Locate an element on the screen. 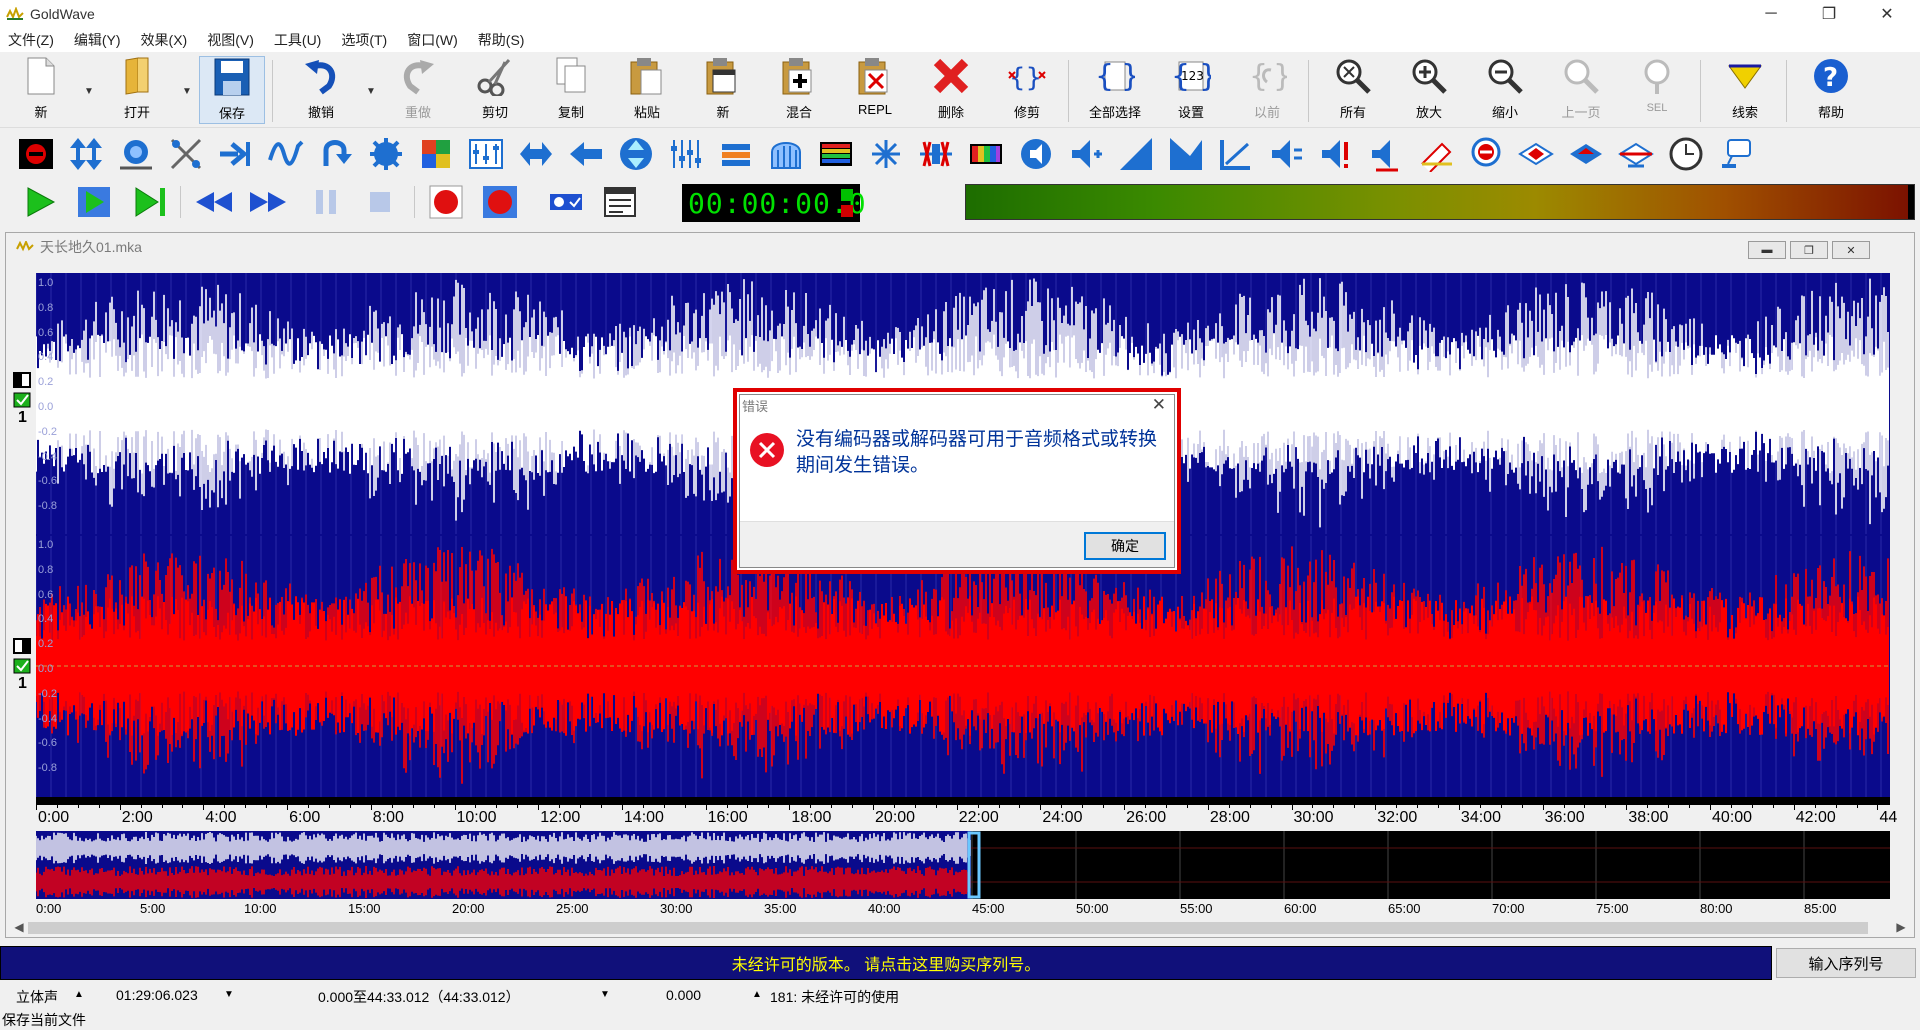 This screenshot has width=1920, height=1030. new-dropdown-icon: ▼ is located at coordinates (89, 91).